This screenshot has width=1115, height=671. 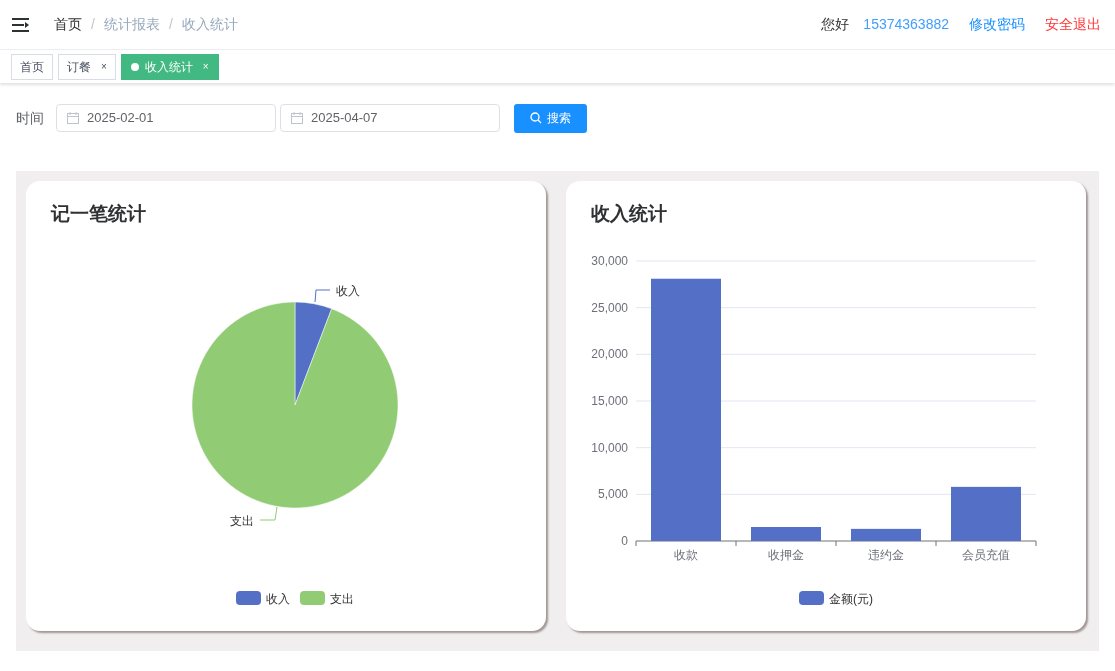 What do you see at coordinates (104, 66) in the screenshot?
I see `close-icon: ×` at bounding box center [104, 66].